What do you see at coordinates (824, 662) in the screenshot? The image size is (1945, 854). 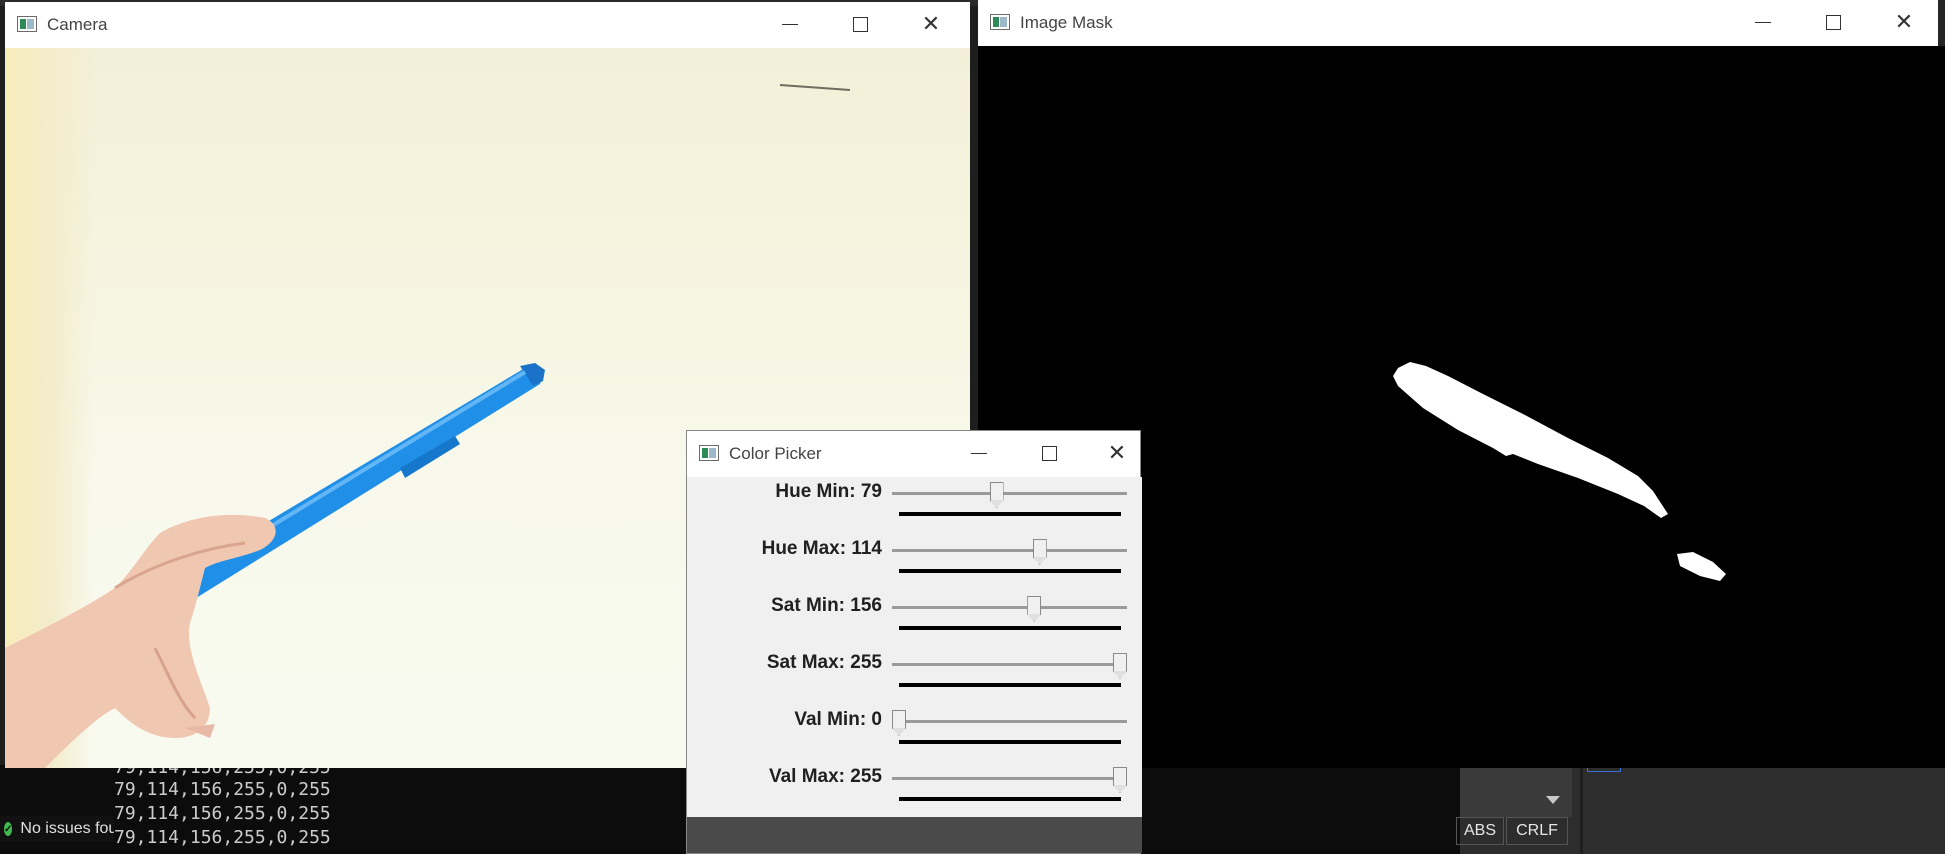 I see `slider-label: Sat Max: 255` at bounding box center [824, 662].